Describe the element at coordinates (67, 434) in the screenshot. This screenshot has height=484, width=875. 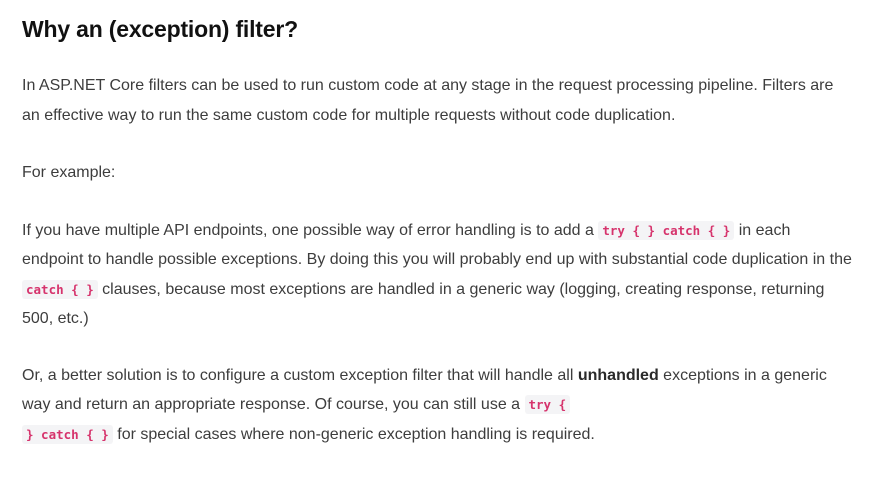
I see `inline-code-catch-close: } catch { }` at that location.